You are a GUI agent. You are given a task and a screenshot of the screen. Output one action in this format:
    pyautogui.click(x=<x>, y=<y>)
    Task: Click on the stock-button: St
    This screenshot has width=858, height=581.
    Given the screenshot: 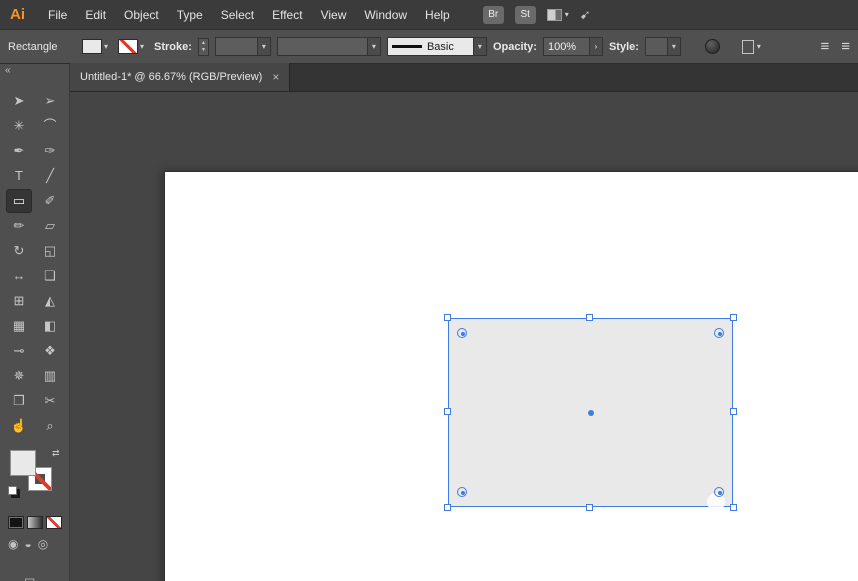 What is the action you would take?
    pyautogui.click(x=525, y=14)
    